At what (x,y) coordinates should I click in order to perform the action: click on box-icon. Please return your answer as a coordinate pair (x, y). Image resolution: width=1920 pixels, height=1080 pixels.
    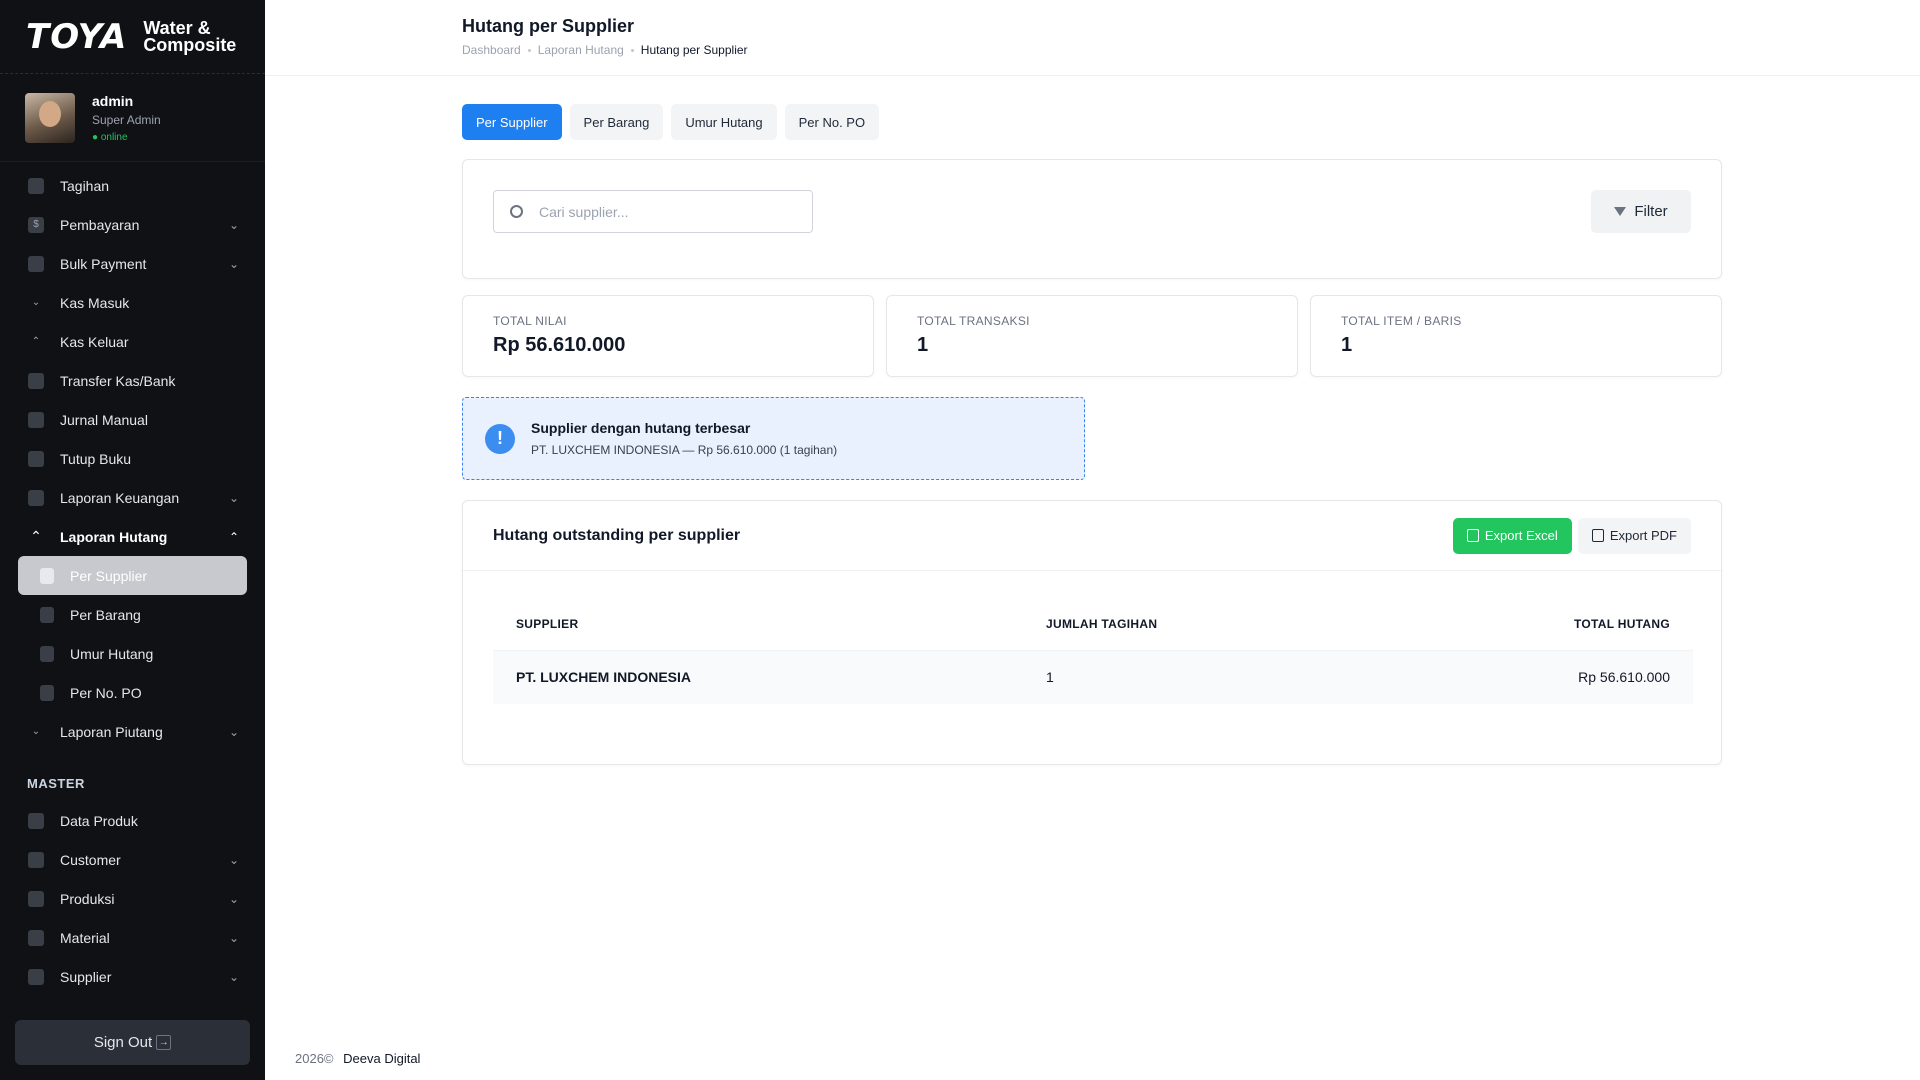
    Looking at the image, I should click on (36, 820).